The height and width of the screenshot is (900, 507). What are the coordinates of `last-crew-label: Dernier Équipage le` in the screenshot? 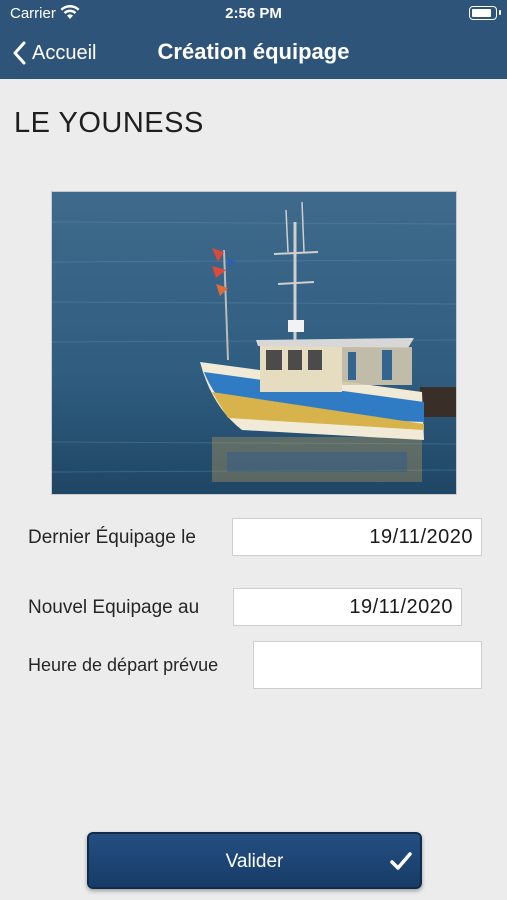 It's located at (112, 537).